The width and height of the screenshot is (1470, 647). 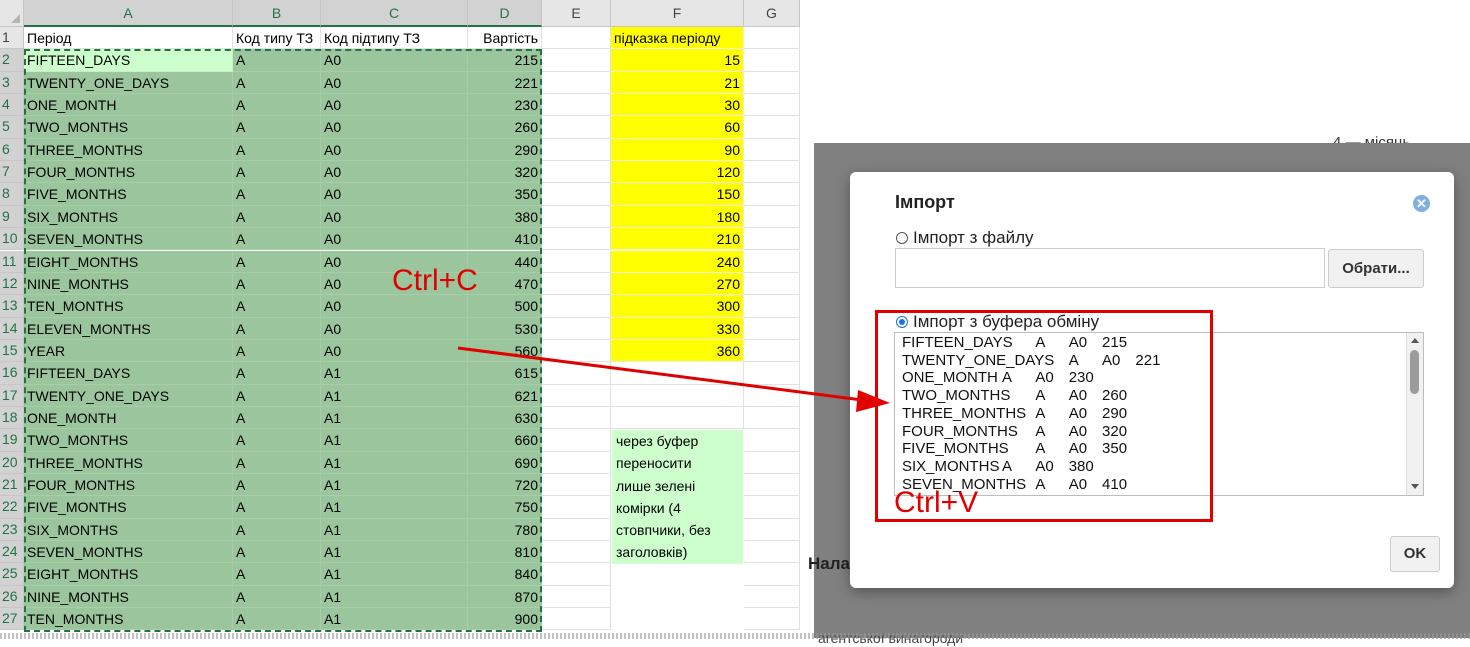 What do you see at coordinates (12, 239) in the screenshot?
I see `row-header: 10` at bounding box center [12, 239].